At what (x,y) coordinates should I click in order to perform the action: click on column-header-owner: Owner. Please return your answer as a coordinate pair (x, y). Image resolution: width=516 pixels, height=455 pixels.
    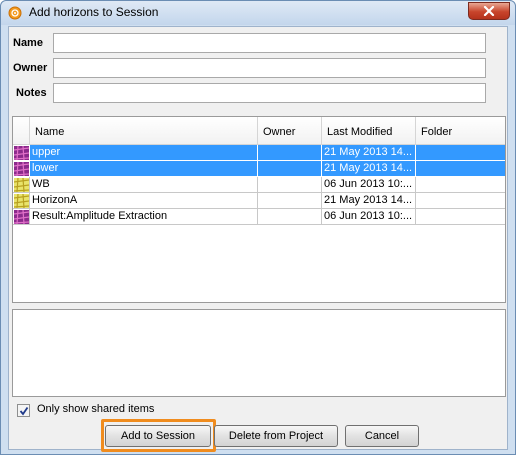
    Looking at the image, I should click on (290, 131).